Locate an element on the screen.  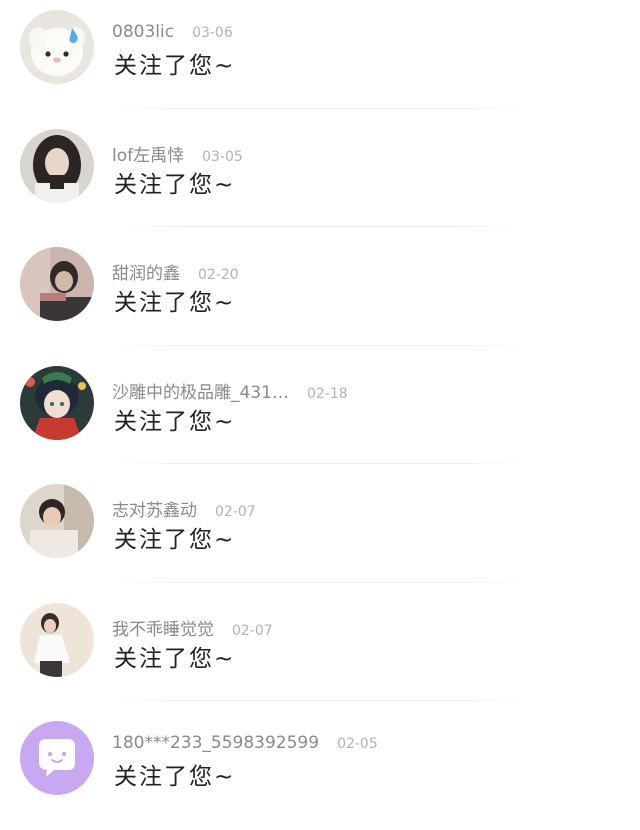
username: 甜润的鑫 is located at coordinates (146, 271).